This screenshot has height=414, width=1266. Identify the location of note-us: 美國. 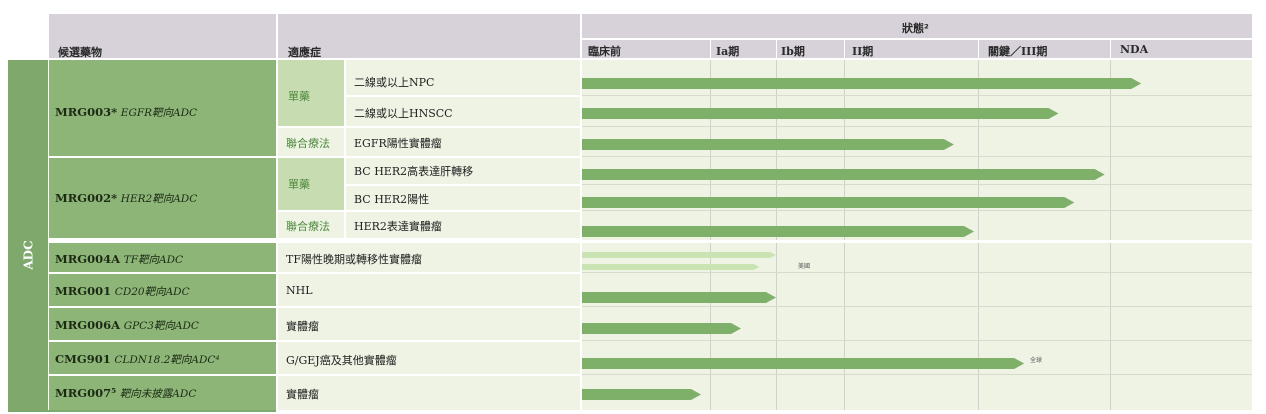
(804, 266).